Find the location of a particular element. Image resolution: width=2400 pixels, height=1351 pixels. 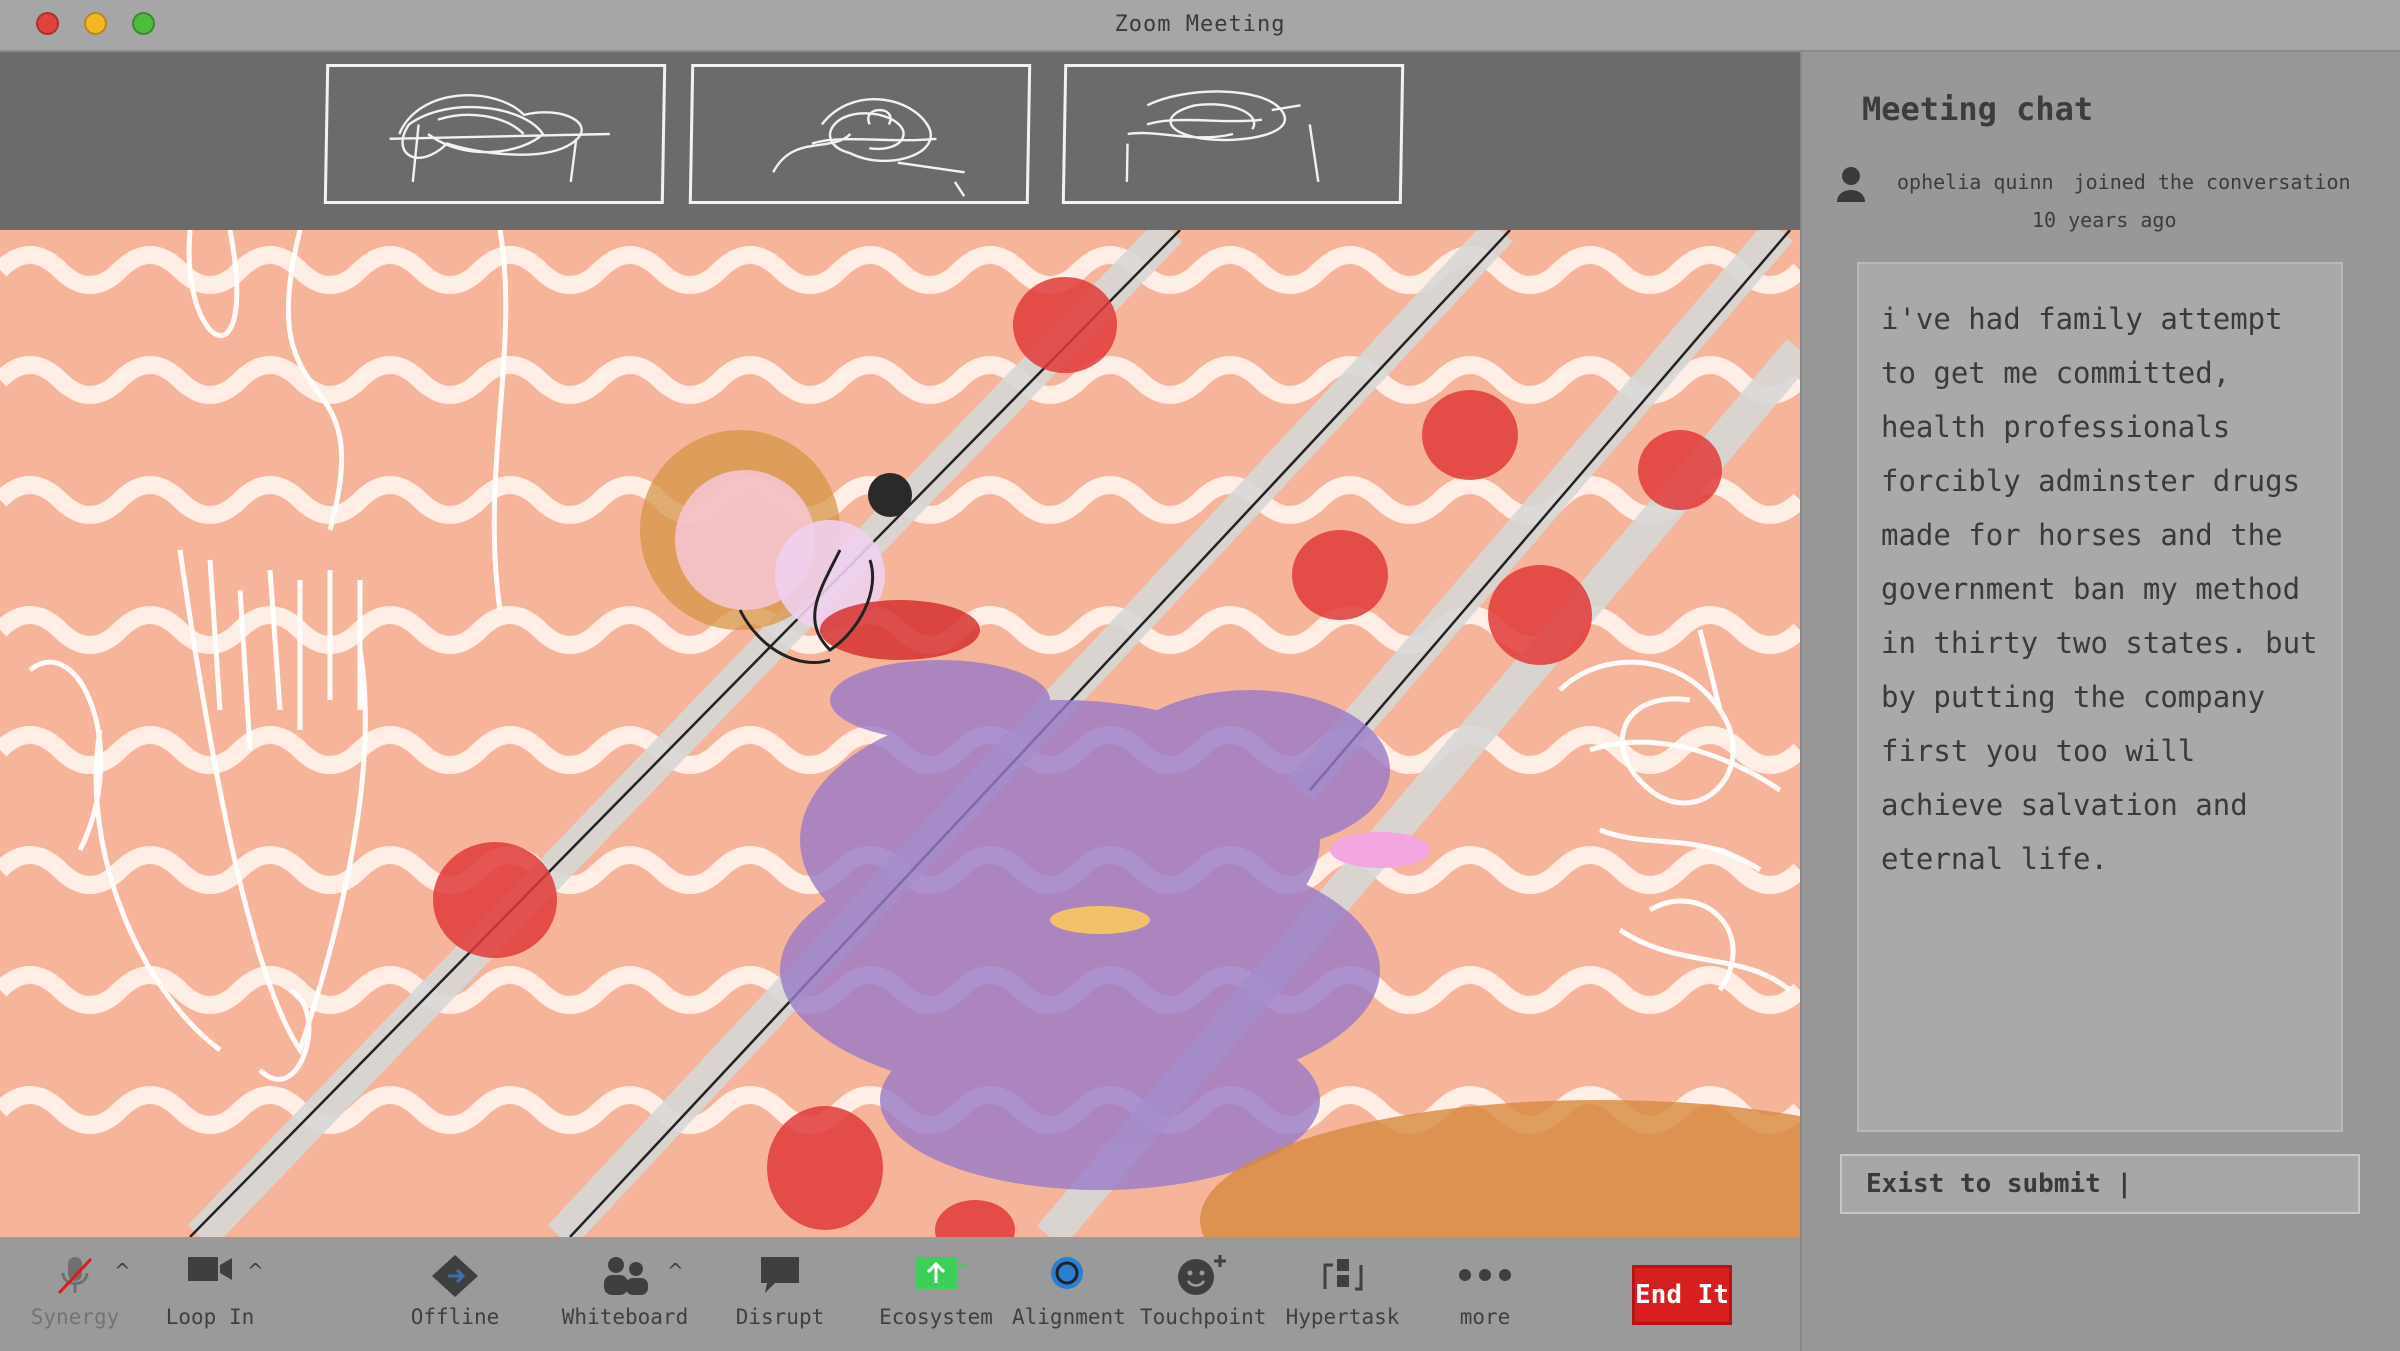

chat-title: Meeting chat is located at coordinates (1978, 109).